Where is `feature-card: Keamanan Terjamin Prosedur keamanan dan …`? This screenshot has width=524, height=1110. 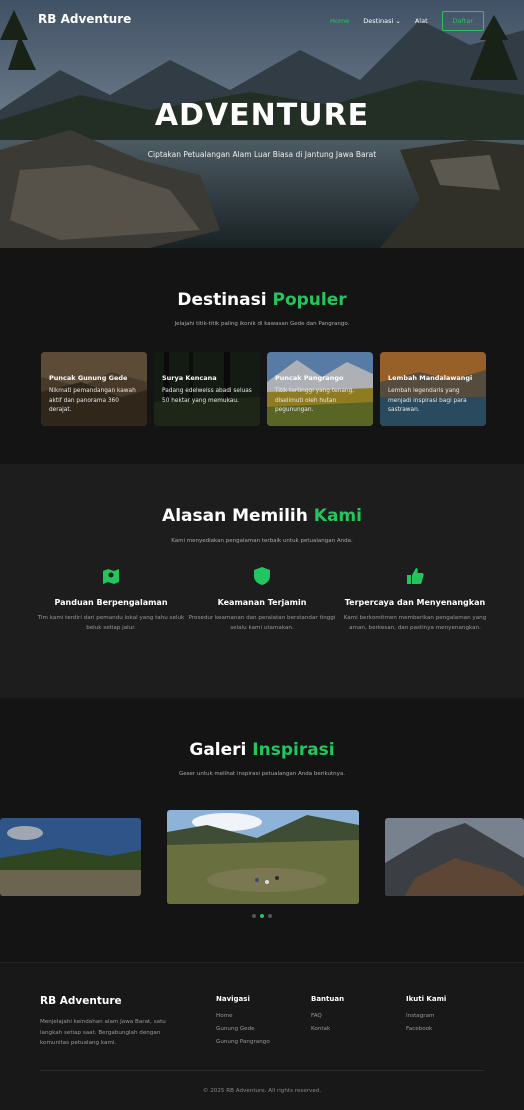 feature-card: Keamanan Terjamin Prosedur keamanan dan … is located at coordinates (262, 599).